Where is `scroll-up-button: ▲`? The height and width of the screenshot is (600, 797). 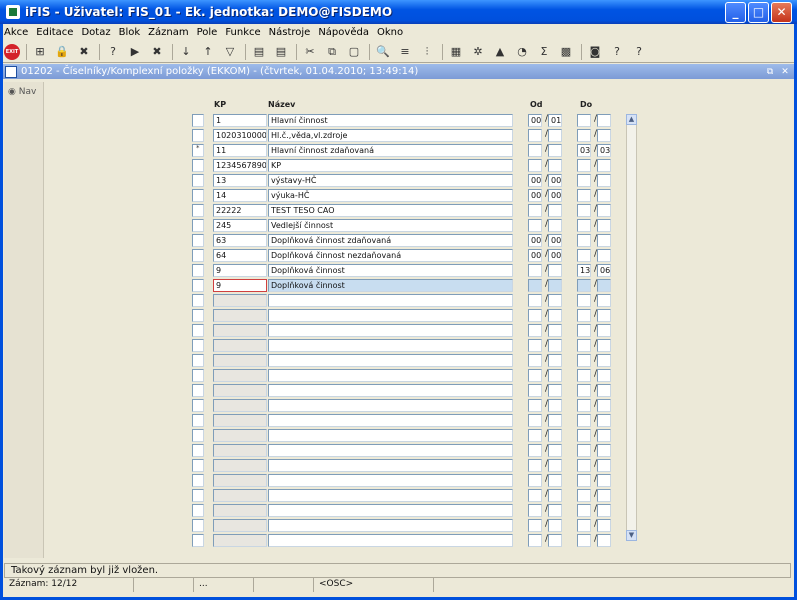
scroll-up-button: ▲ is located at coordinates (631, 119).